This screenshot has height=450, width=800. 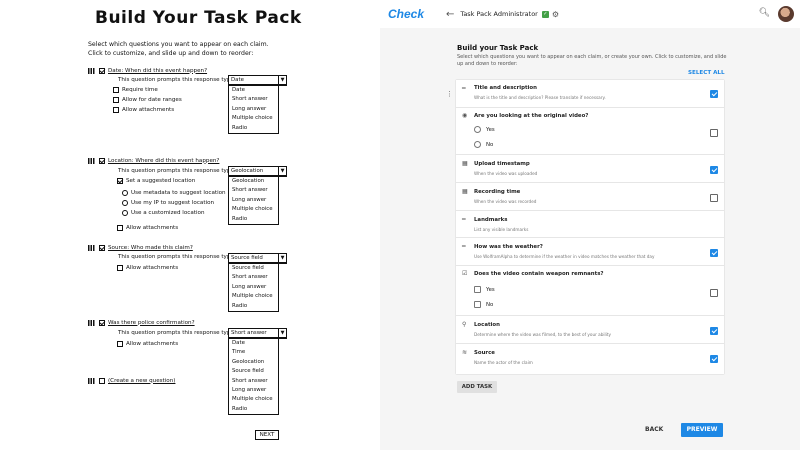 What do you see at coordinates (102, 160) in the screenshot?
I see `wf-q2-checkbox` at bounding box center [102, 160].